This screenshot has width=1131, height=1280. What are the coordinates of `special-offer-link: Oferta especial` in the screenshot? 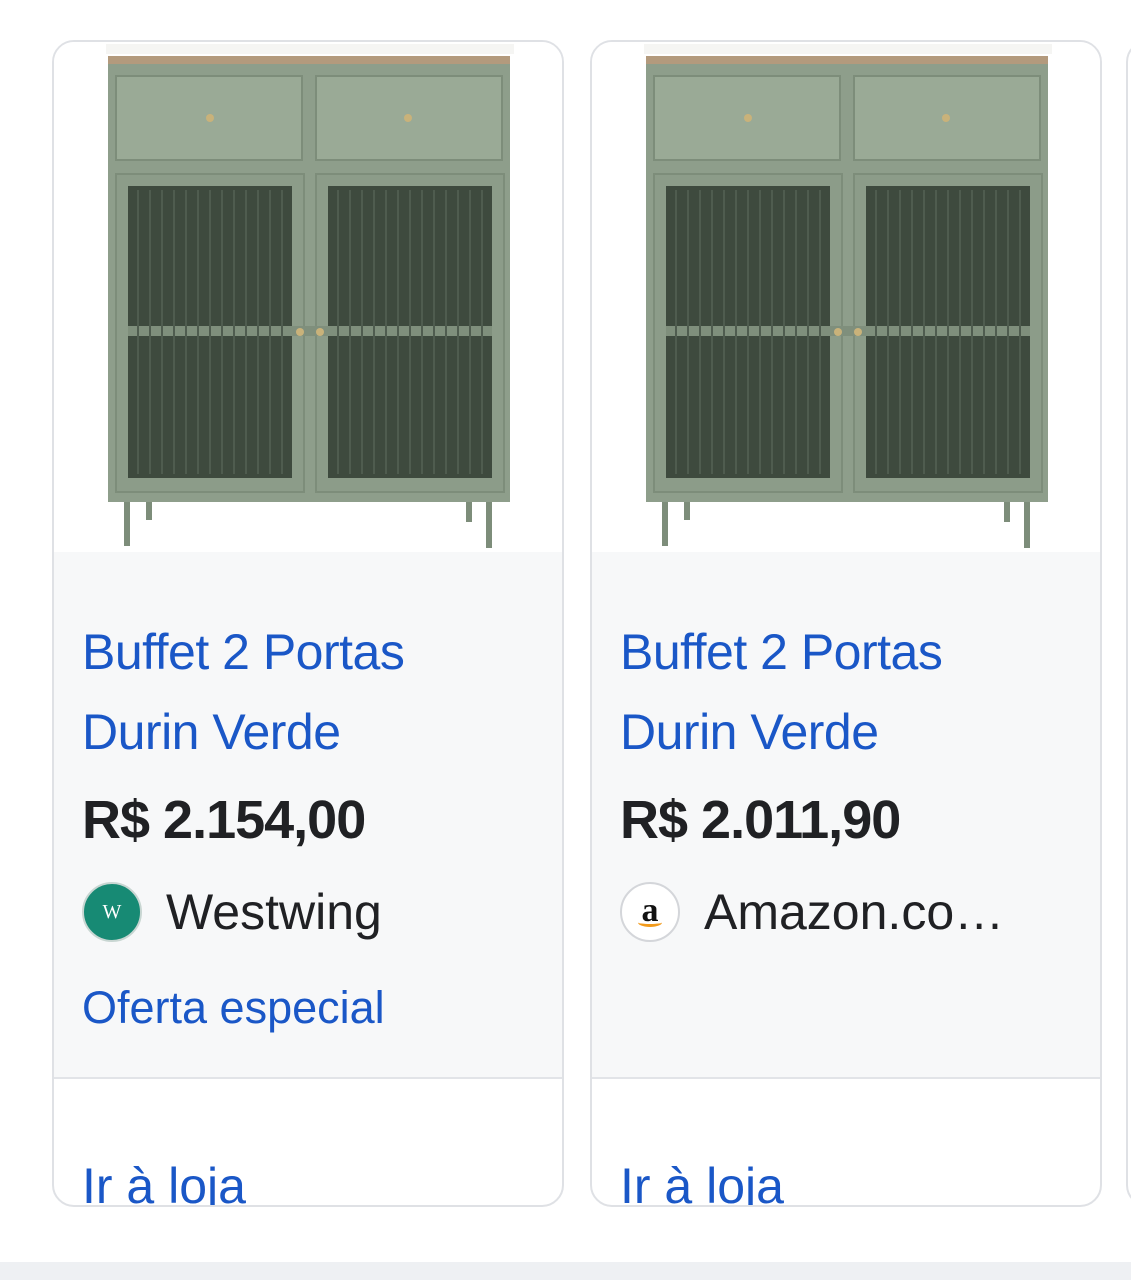 It's located at (233, 1008).